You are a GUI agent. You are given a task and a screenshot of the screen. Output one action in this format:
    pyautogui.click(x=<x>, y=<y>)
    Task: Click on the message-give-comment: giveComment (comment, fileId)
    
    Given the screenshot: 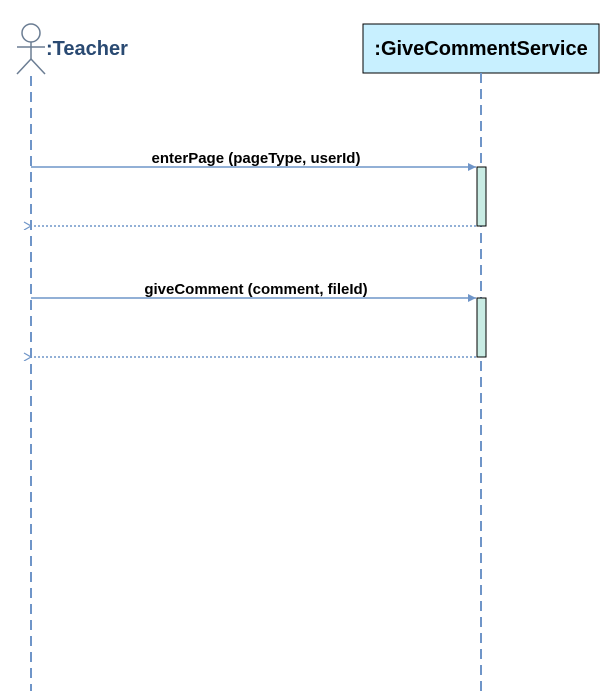 What is the action you would take?
    pyautogui.click(x=253, y=291)
    